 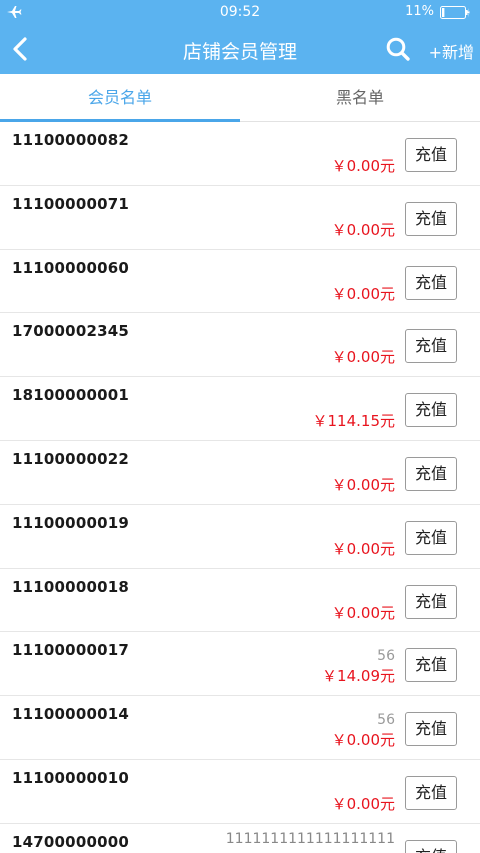 I want to click on list-item: 11100000017 56 ￥14.09元 充值, so click(x=240, y=664).